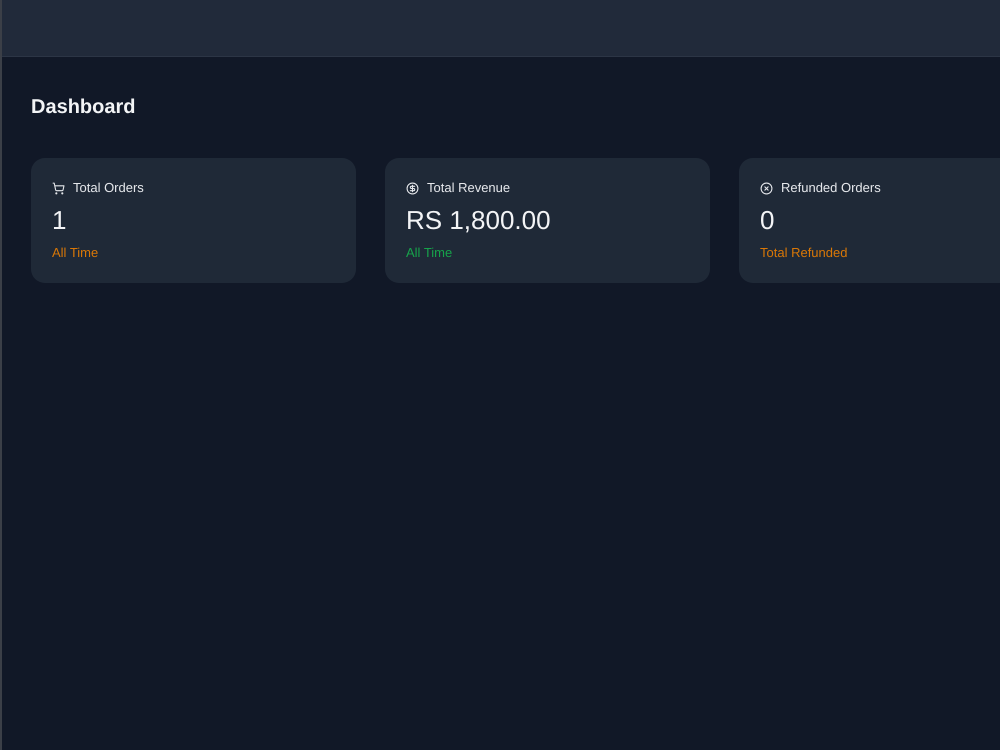 The image size is (1000, 750). Describe the element at coordinates (58, 188) in the screenshot. I see `cart-icon` at that location.